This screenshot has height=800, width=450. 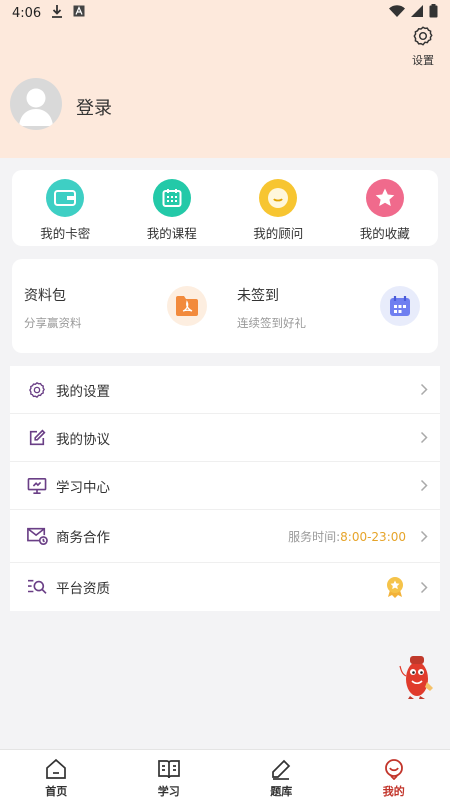 I want to click on shortcut-card: 我的卡密 我的课程 我的顾问 我的收藏, so click(x=225, y=208).